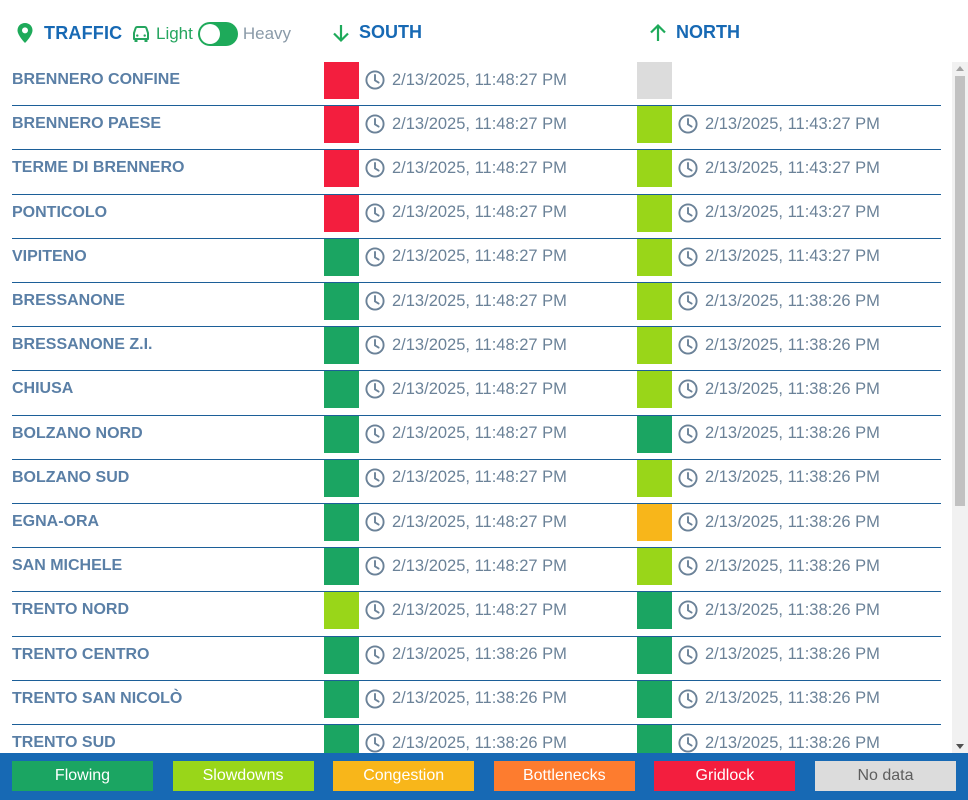 This screenshot has width=968, height=800. I want to click on south-label: SOUTH, so click(390, 32).